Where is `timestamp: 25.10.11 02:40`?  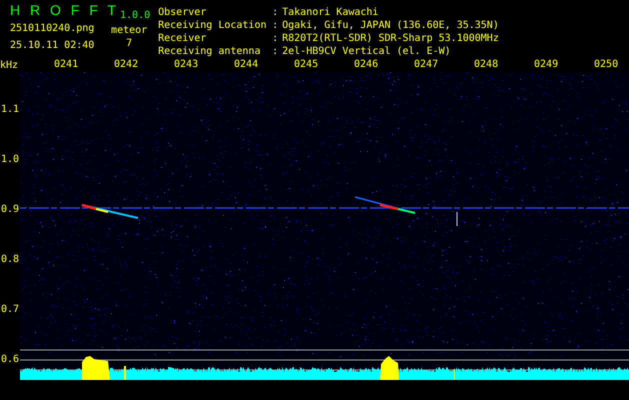
timestamp: 25.10.11 02:40 is located at coordinates (53, 45).